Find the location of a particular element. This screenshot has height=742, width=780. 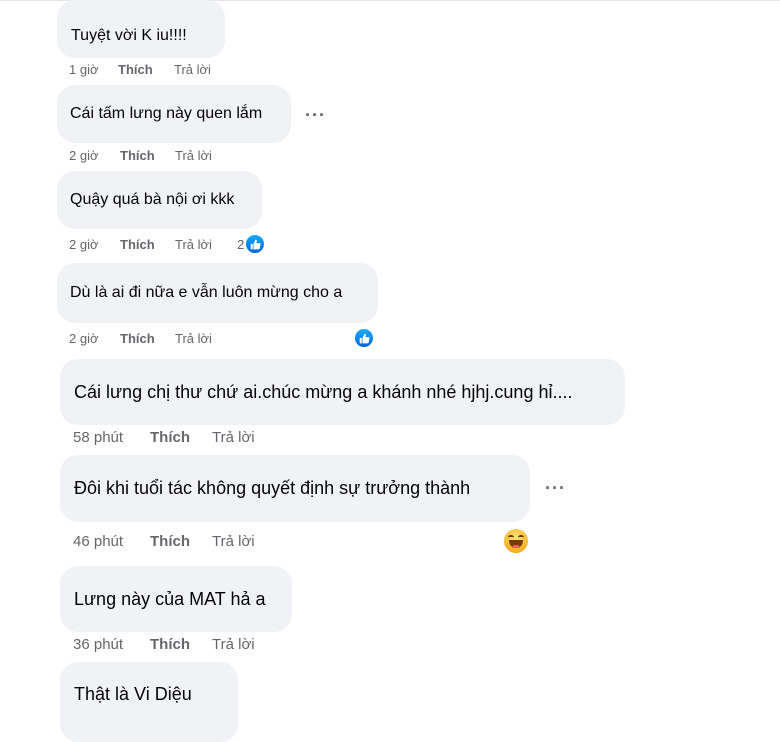

comment-actions: 58 phút Thích Trả lời is located at coordinates (164, 437).